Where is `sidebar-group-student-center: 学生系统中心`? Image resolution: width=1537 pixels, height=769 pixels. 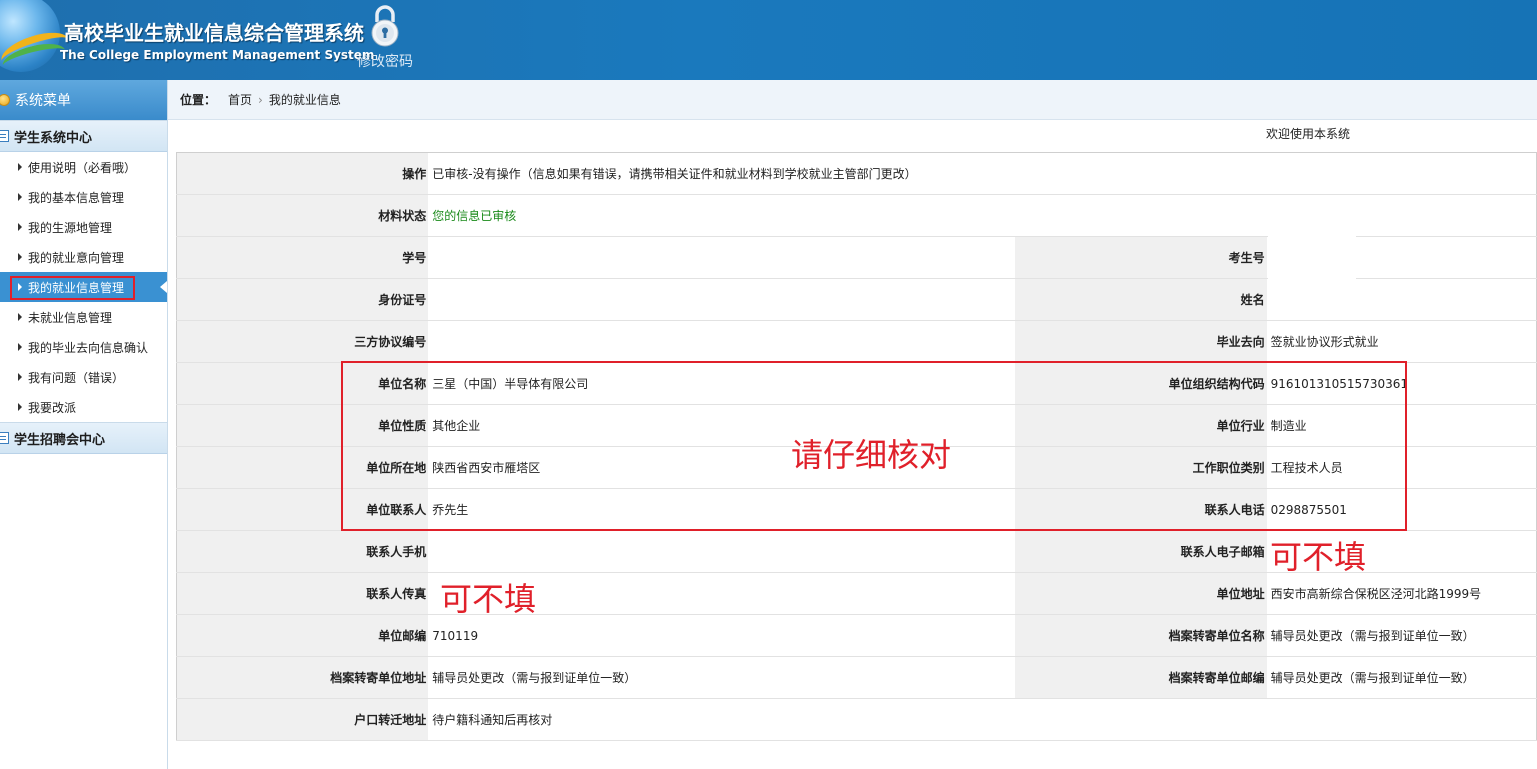
sidebar-group-student-center: 学生系统中心 is located at coordinates (83, 136).